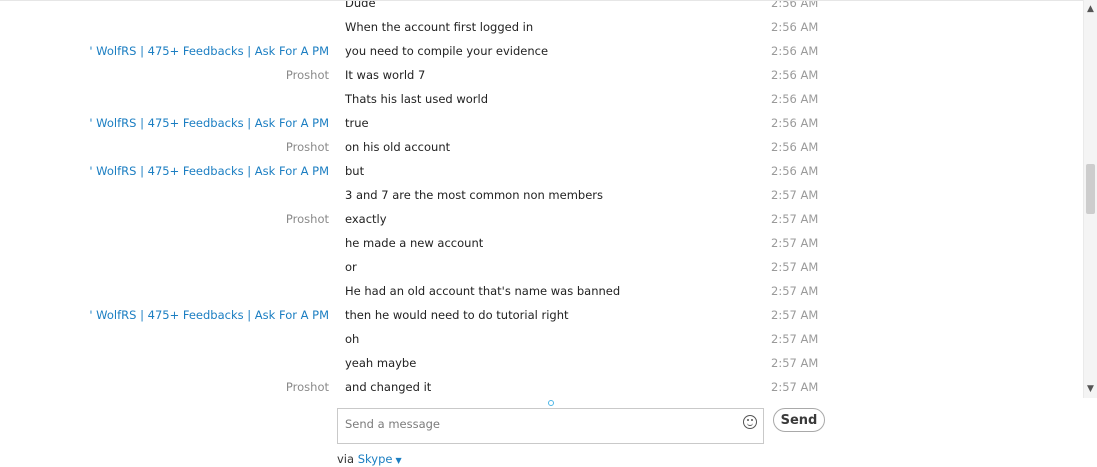  What do you see at coordinates (541, 219) in the screenshot?
I see `chat-message-row: Proshot exactly 2:57 AM` at bounding box center [541, 219].